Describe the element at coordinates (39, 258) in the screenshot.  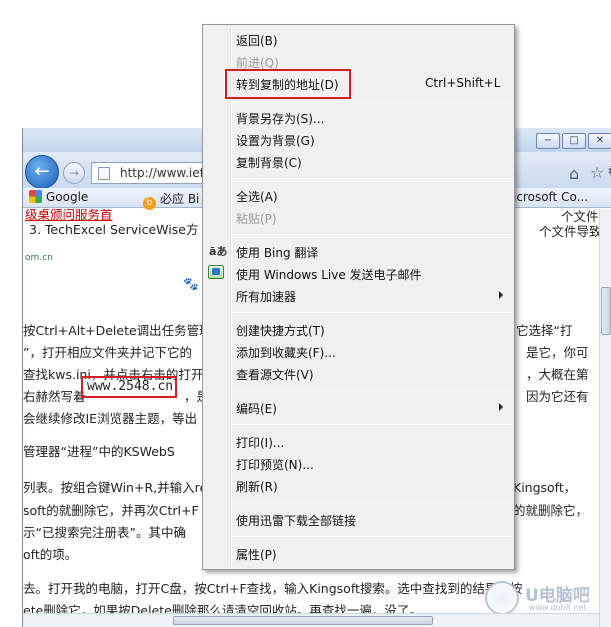
I see `content-url: om.cn` at that location.